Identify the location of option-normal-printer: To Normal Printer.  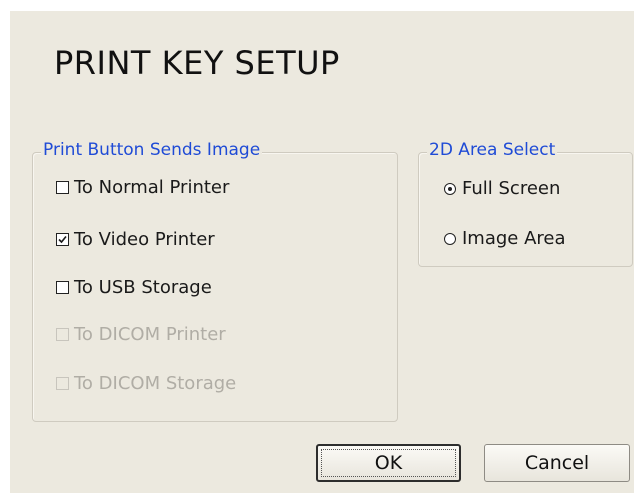
(142, 187).